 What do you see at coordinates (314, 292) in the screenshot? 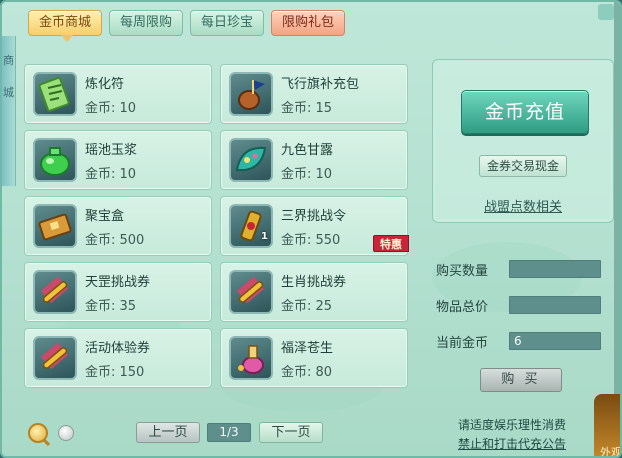
I see `shop-item: 生肖挑战券 金币: 25` at bounding box center [314, 292].